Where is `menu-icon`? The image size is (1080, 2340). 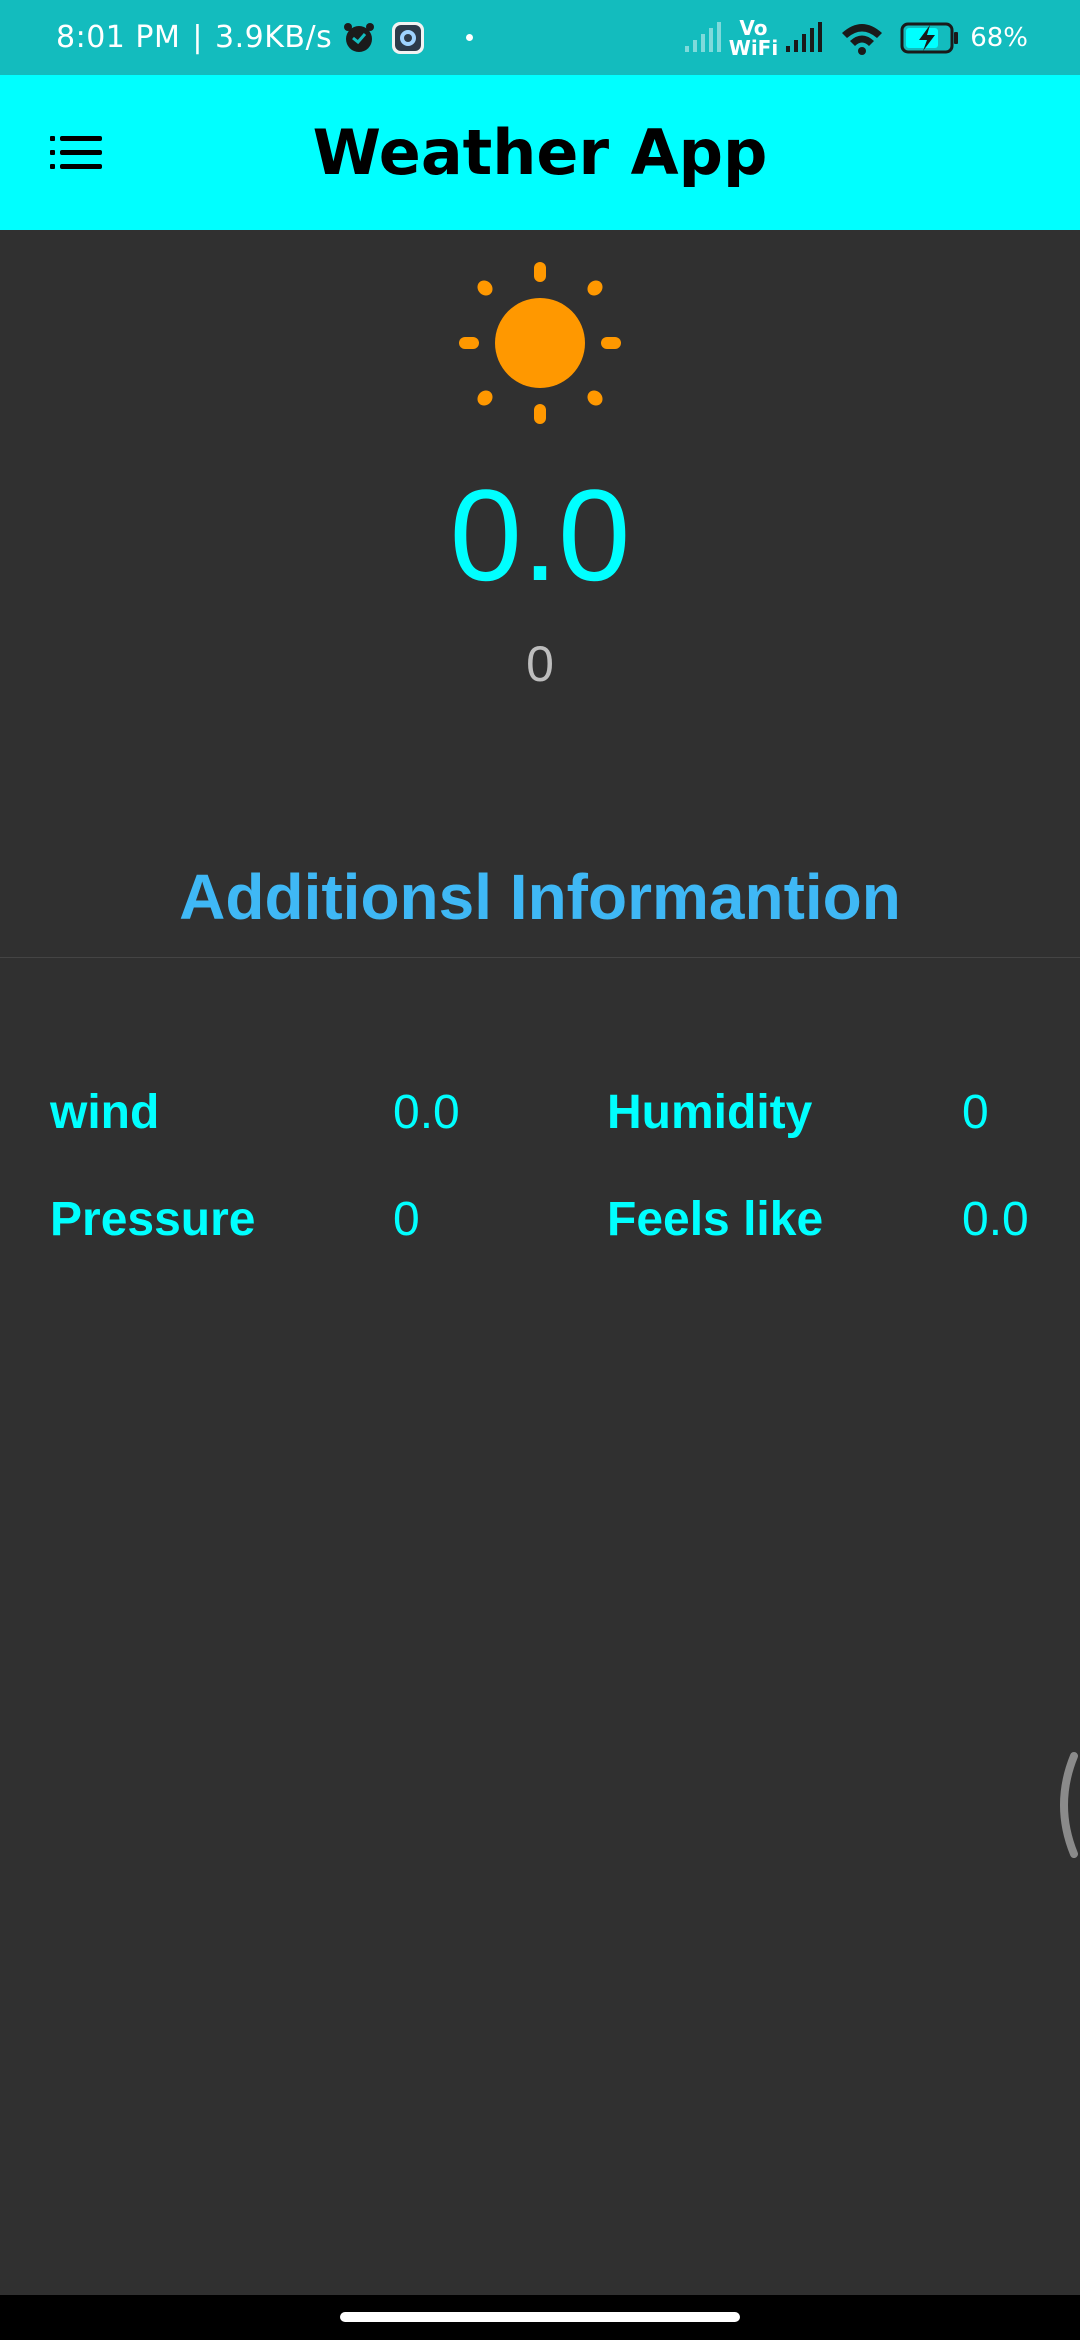 menu-icon is located at coordinates (76, 153).